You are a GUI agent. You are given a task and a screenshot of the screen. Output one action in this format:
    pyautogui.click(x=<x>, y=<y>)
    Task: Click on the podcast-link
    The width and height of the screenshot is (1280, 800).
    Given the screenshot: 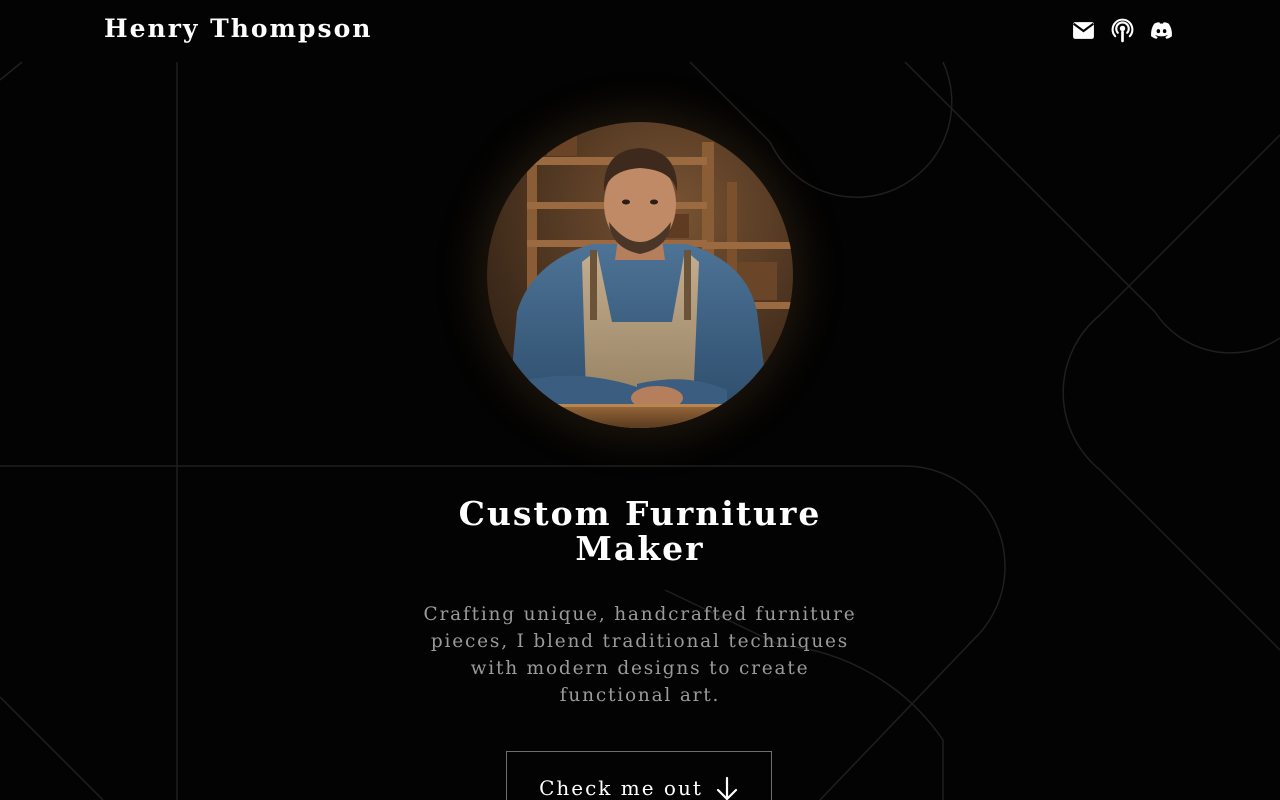 What is the action you would take?
    pyautogui.click(x=1122, y=30)
    